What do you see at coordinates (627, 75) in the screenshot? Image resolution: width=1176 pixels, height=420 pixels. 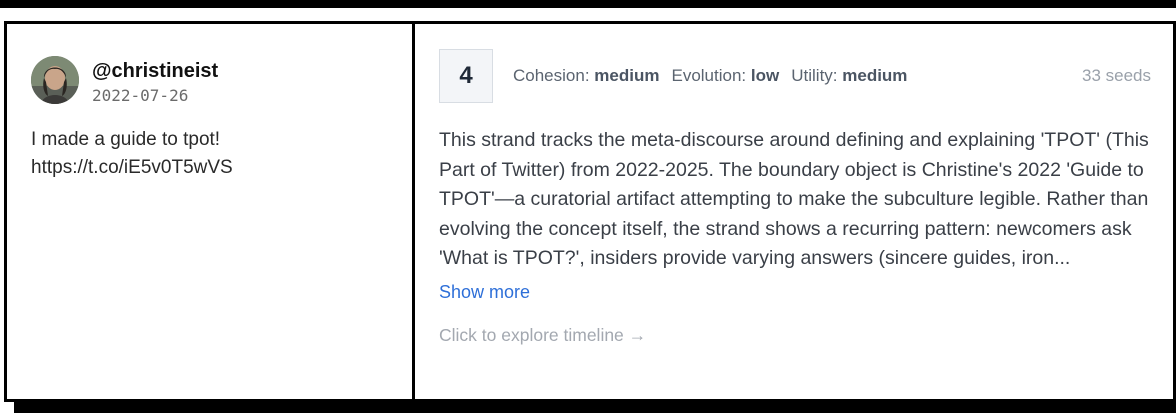 I see `cohesion-value: medium` at bounding box center [627, 75].